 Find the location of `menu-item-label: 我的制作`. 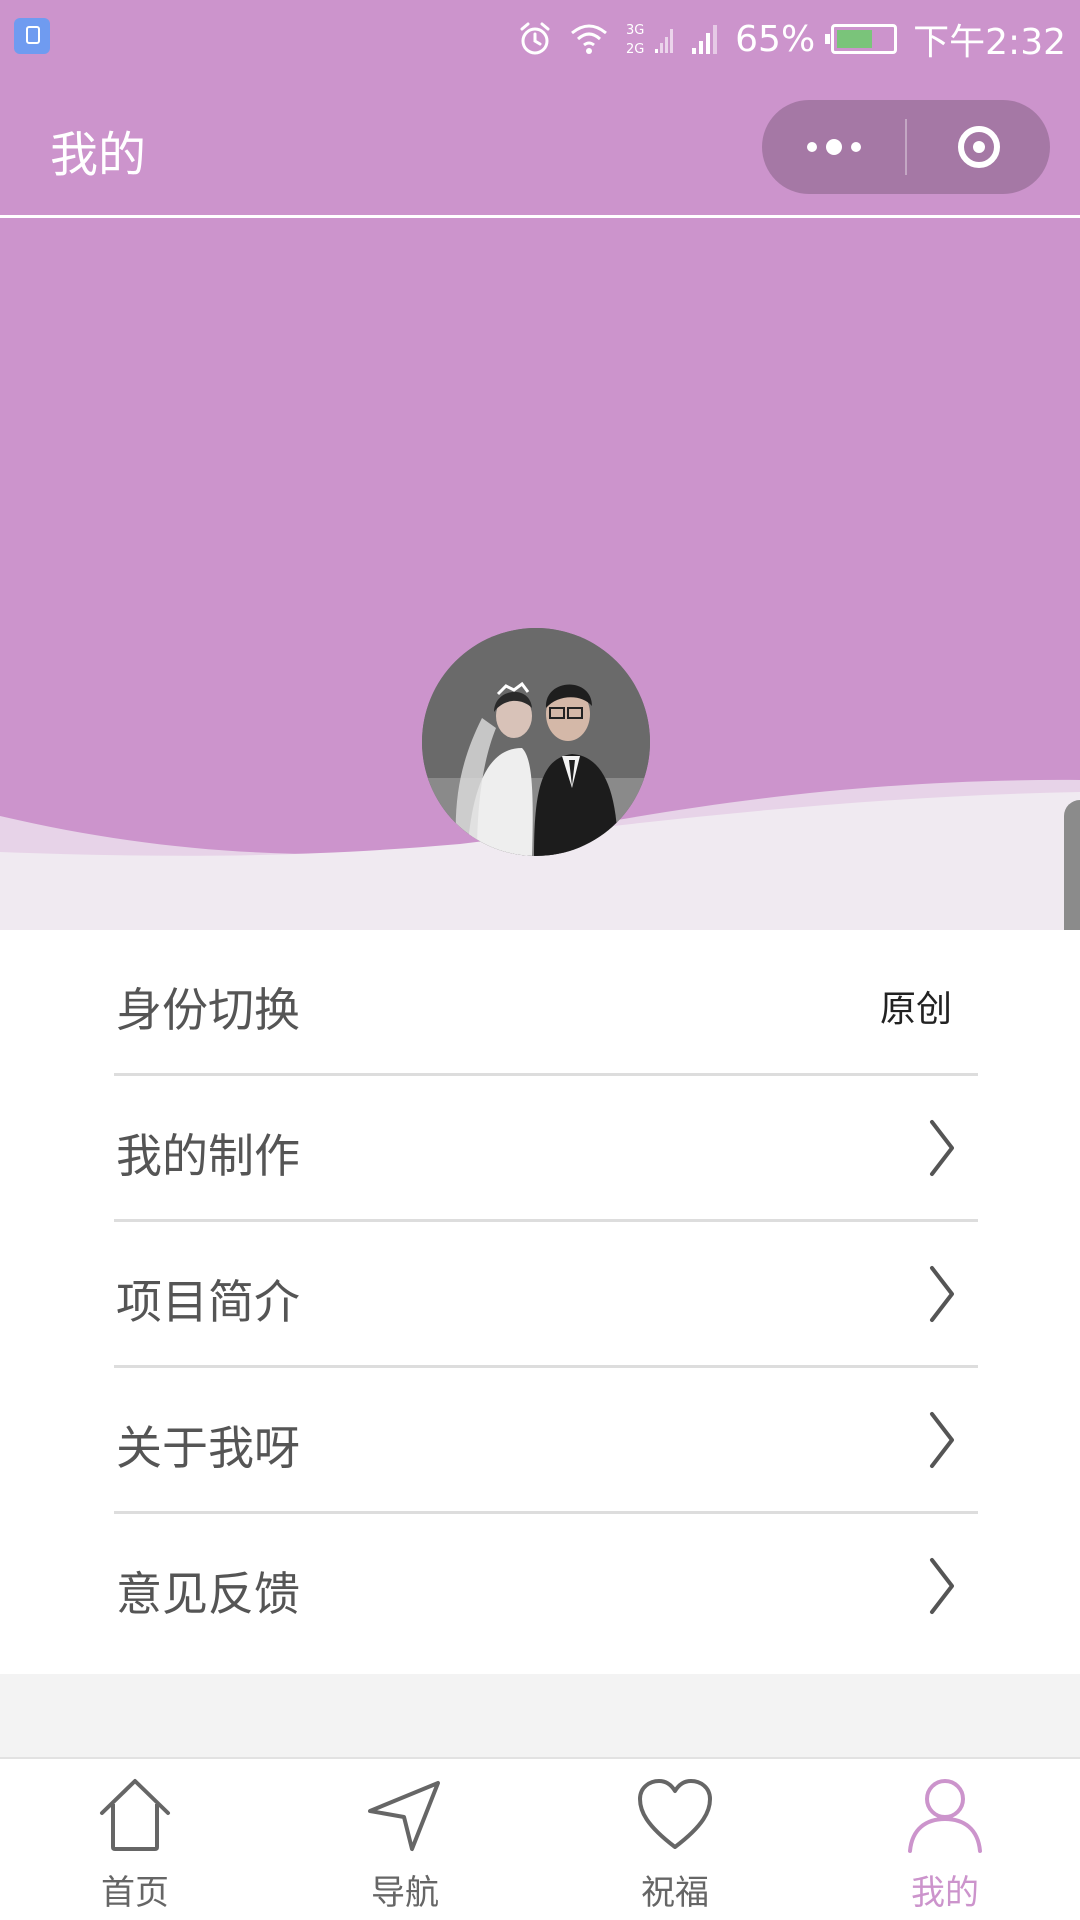

menu-item-label: 我的制作 is located at coordinates (208, 1156).